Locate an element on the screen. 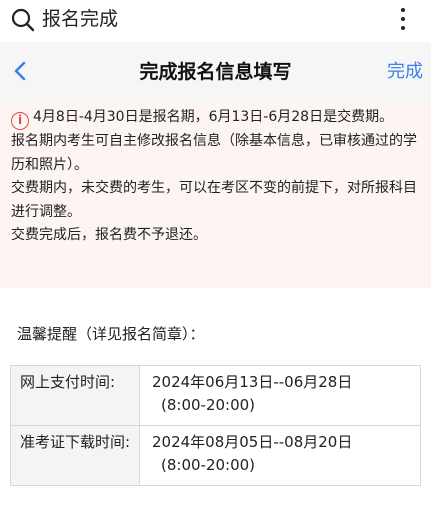 This screenshot has width=431, height=505. admission-date: 2024年08月05日--08月20日 is located at coordinates (252, 442).